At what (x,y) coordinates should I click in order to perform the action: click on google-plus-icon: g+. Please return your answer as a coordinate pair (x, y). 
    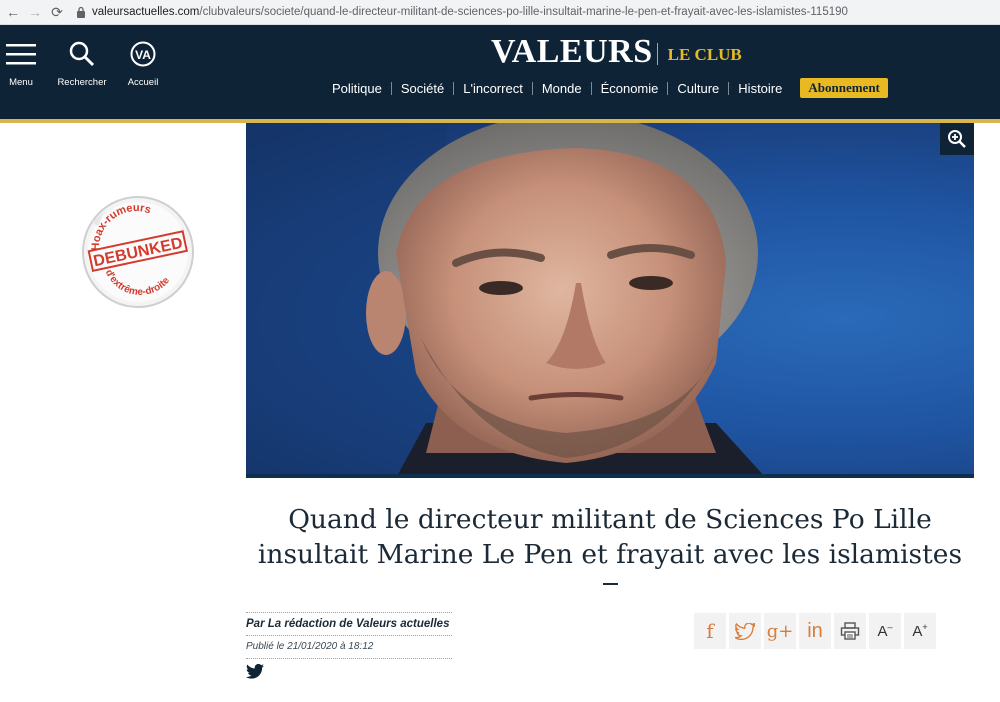
    Looking at the image, I should click on (780, 631).